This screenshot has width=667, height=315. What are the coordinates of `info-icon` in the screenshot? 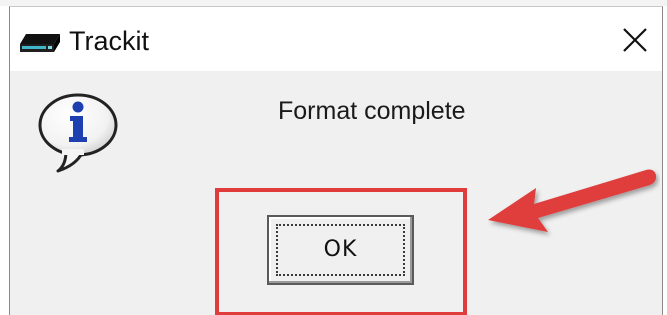 It's located at (78, 132).